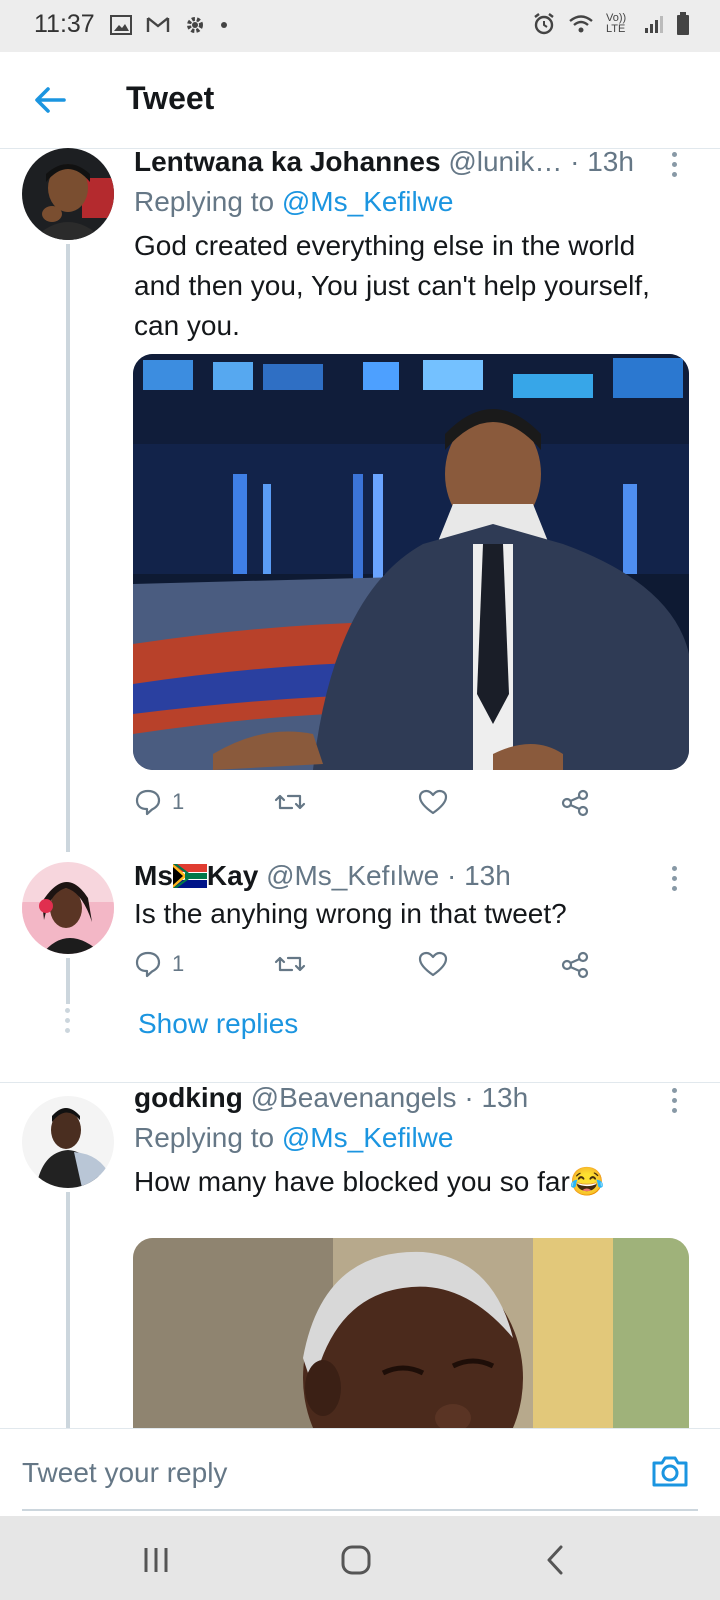  What do you see at coordinates (187, 325) in the screenshot?
I see `tweet-text-line: can you.` at bounding box center [187, 325].